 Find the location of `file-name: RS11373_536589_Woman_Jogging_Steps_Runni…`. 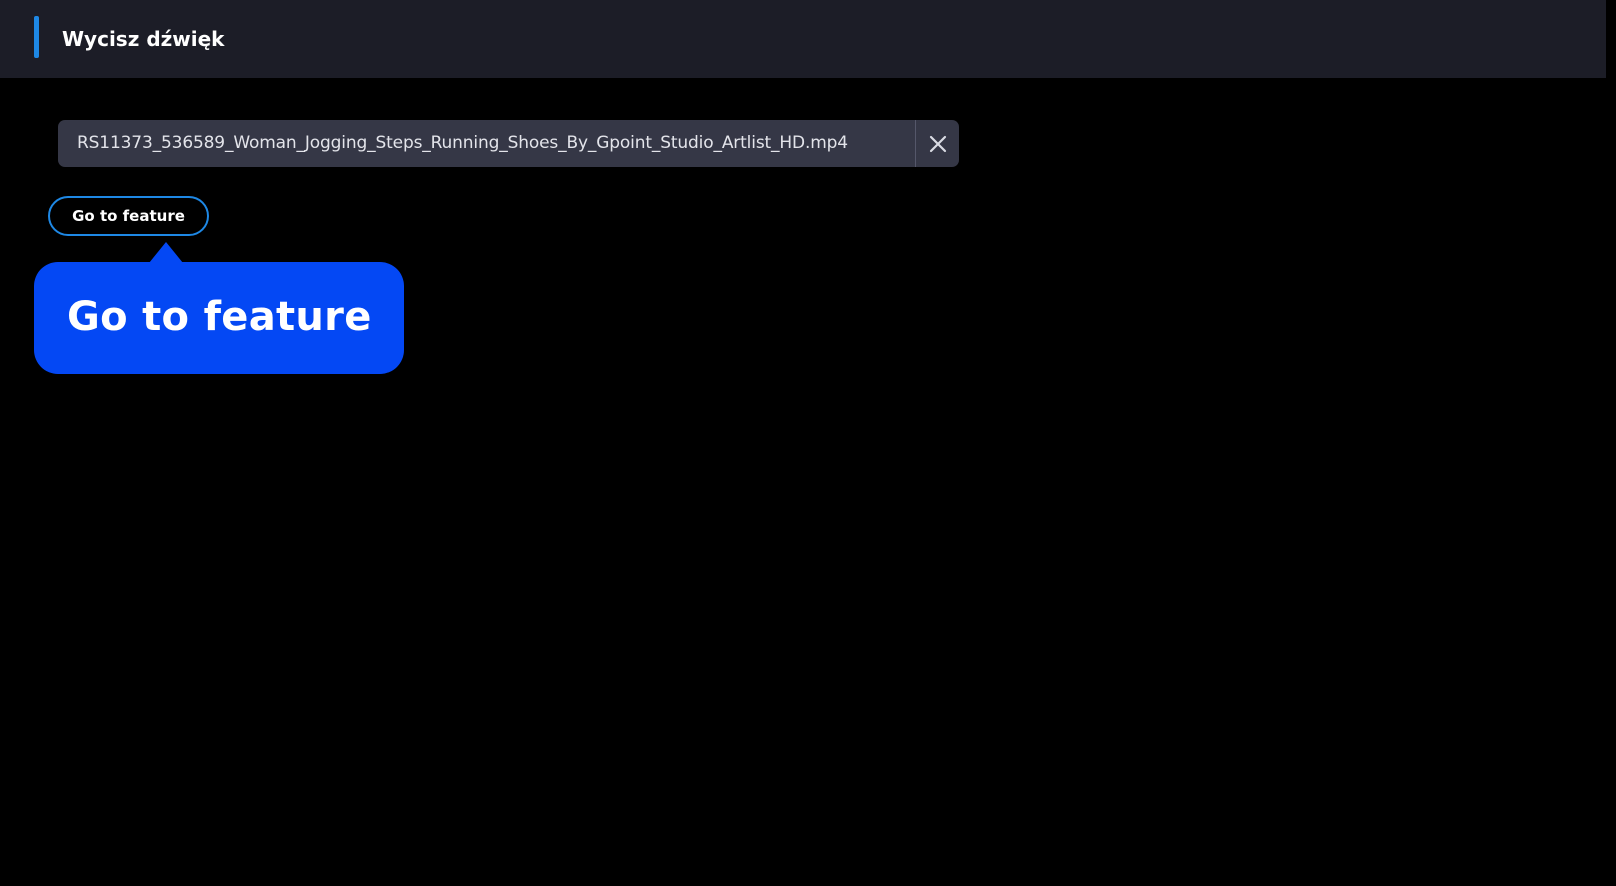

file-name: RS11373_536589_Woman_Jogging_Steps_Runni… is located at coordinates (462, 143).